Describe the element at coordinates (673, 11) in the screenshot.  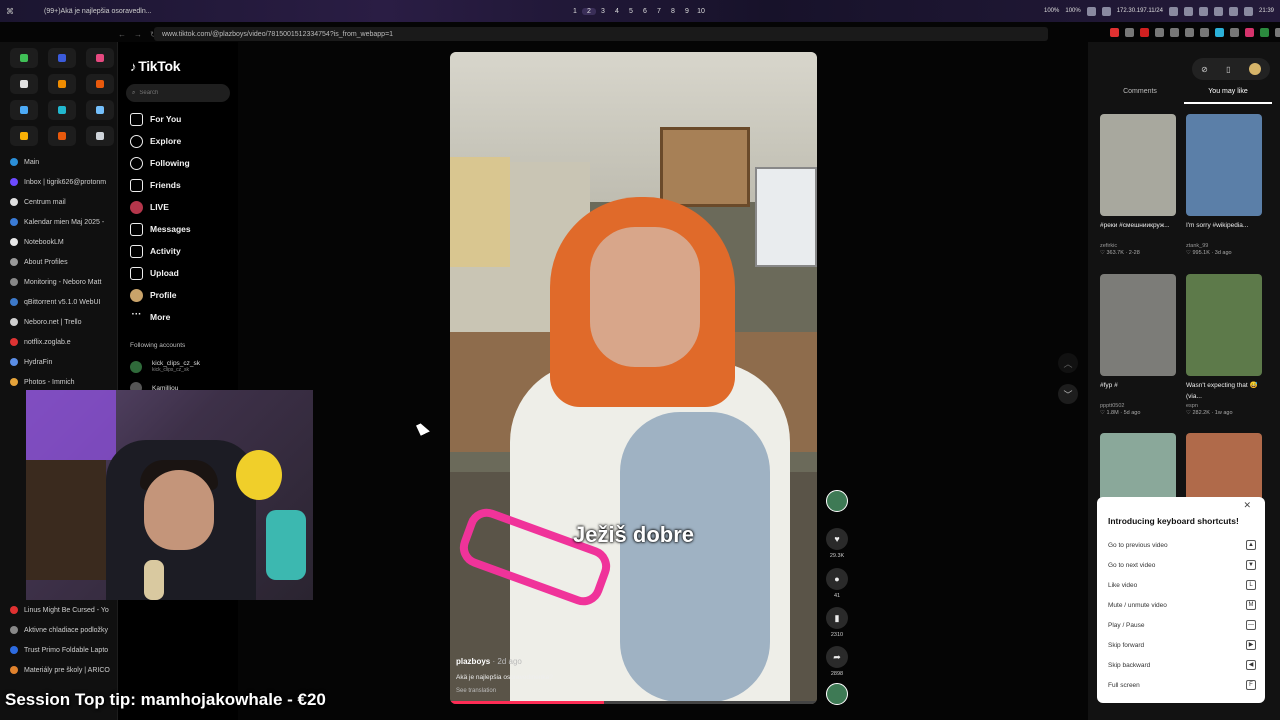
I see `workspace-8: 8` at that location.